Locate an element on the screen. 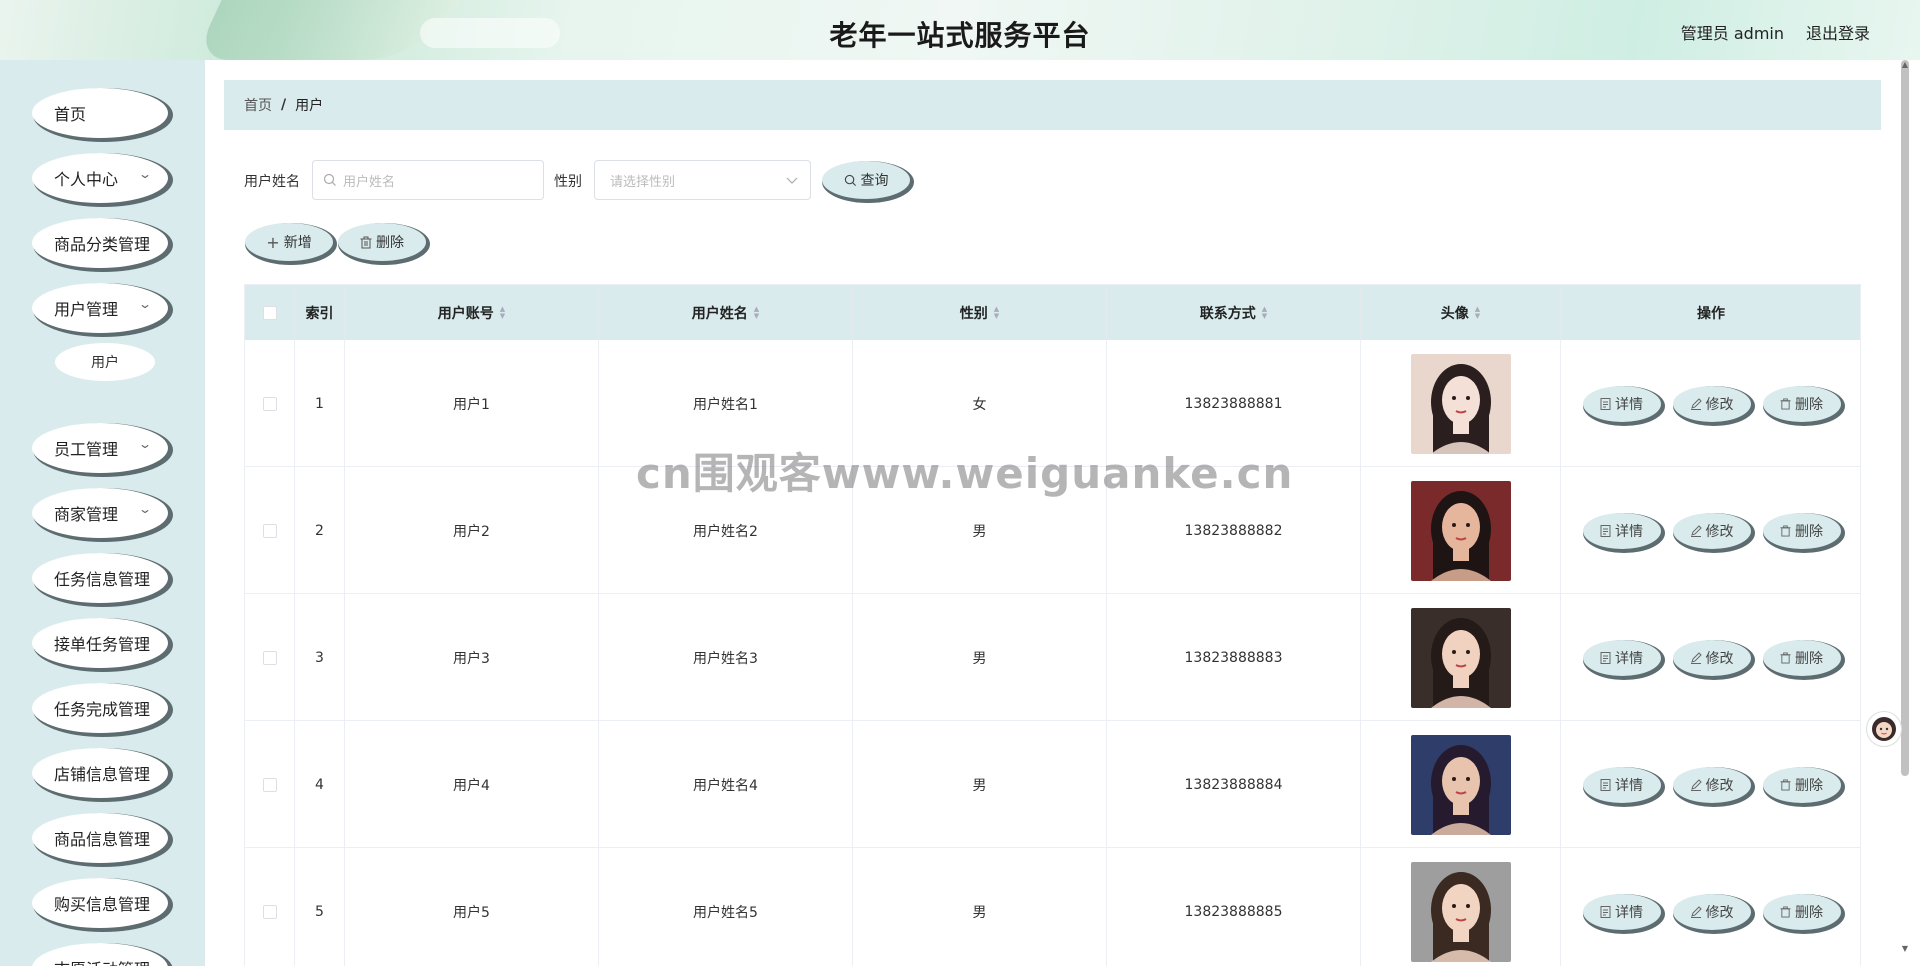  sidebar-item-5: 商家管理 ⌄ is located at coordinates (100, 513).